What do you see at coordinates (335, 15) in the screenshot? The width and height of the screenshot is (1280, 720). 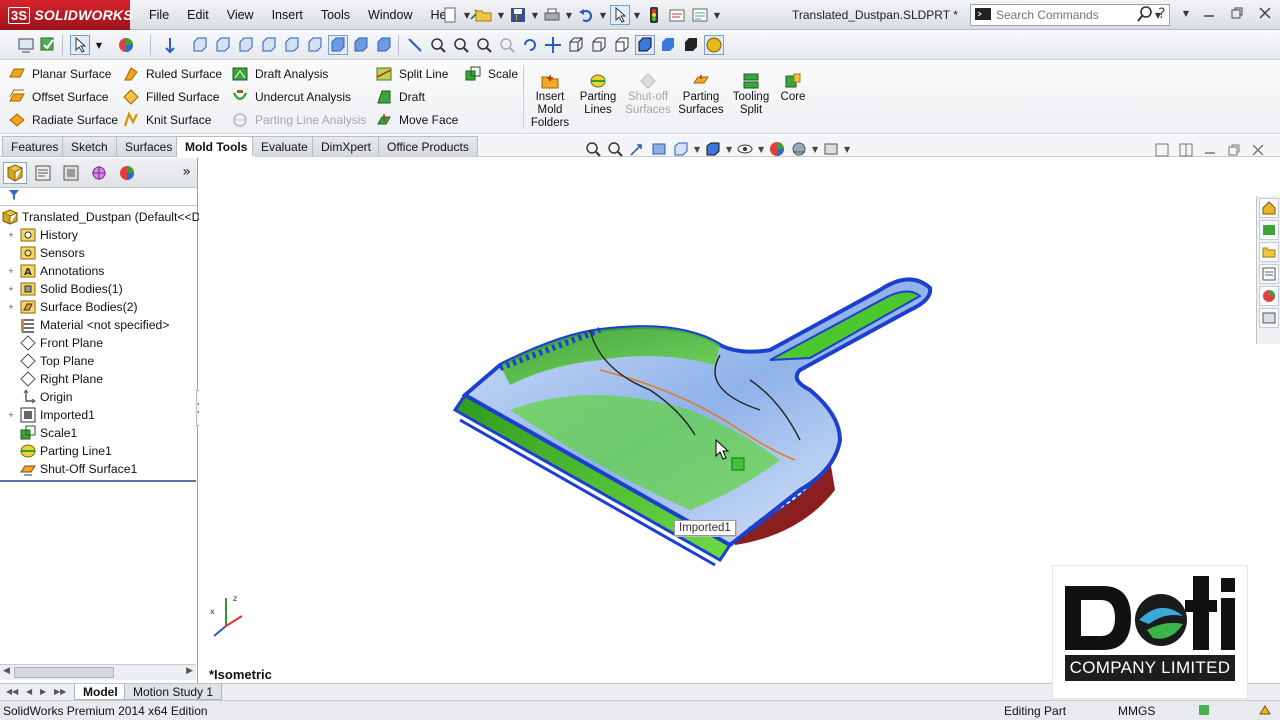 I see `menu-tools: Tools` at bounding box center [335, 15].